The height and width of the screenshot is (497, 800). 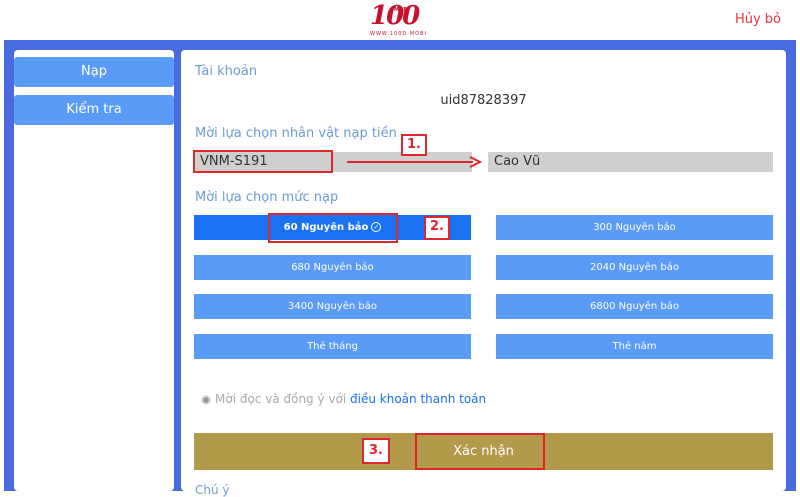 What do you see at coordinates (475, 162) in the screenshot?
I see `arrow-head-icon` at bounding box center [475, 162].